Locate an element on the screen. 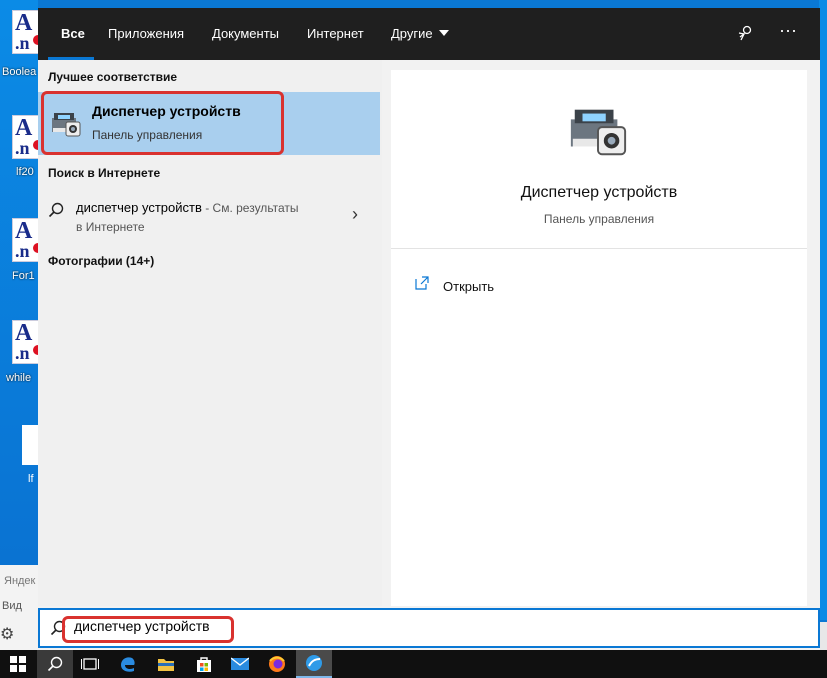  desktop-icon-label: while is located at coordinates (19, 378).